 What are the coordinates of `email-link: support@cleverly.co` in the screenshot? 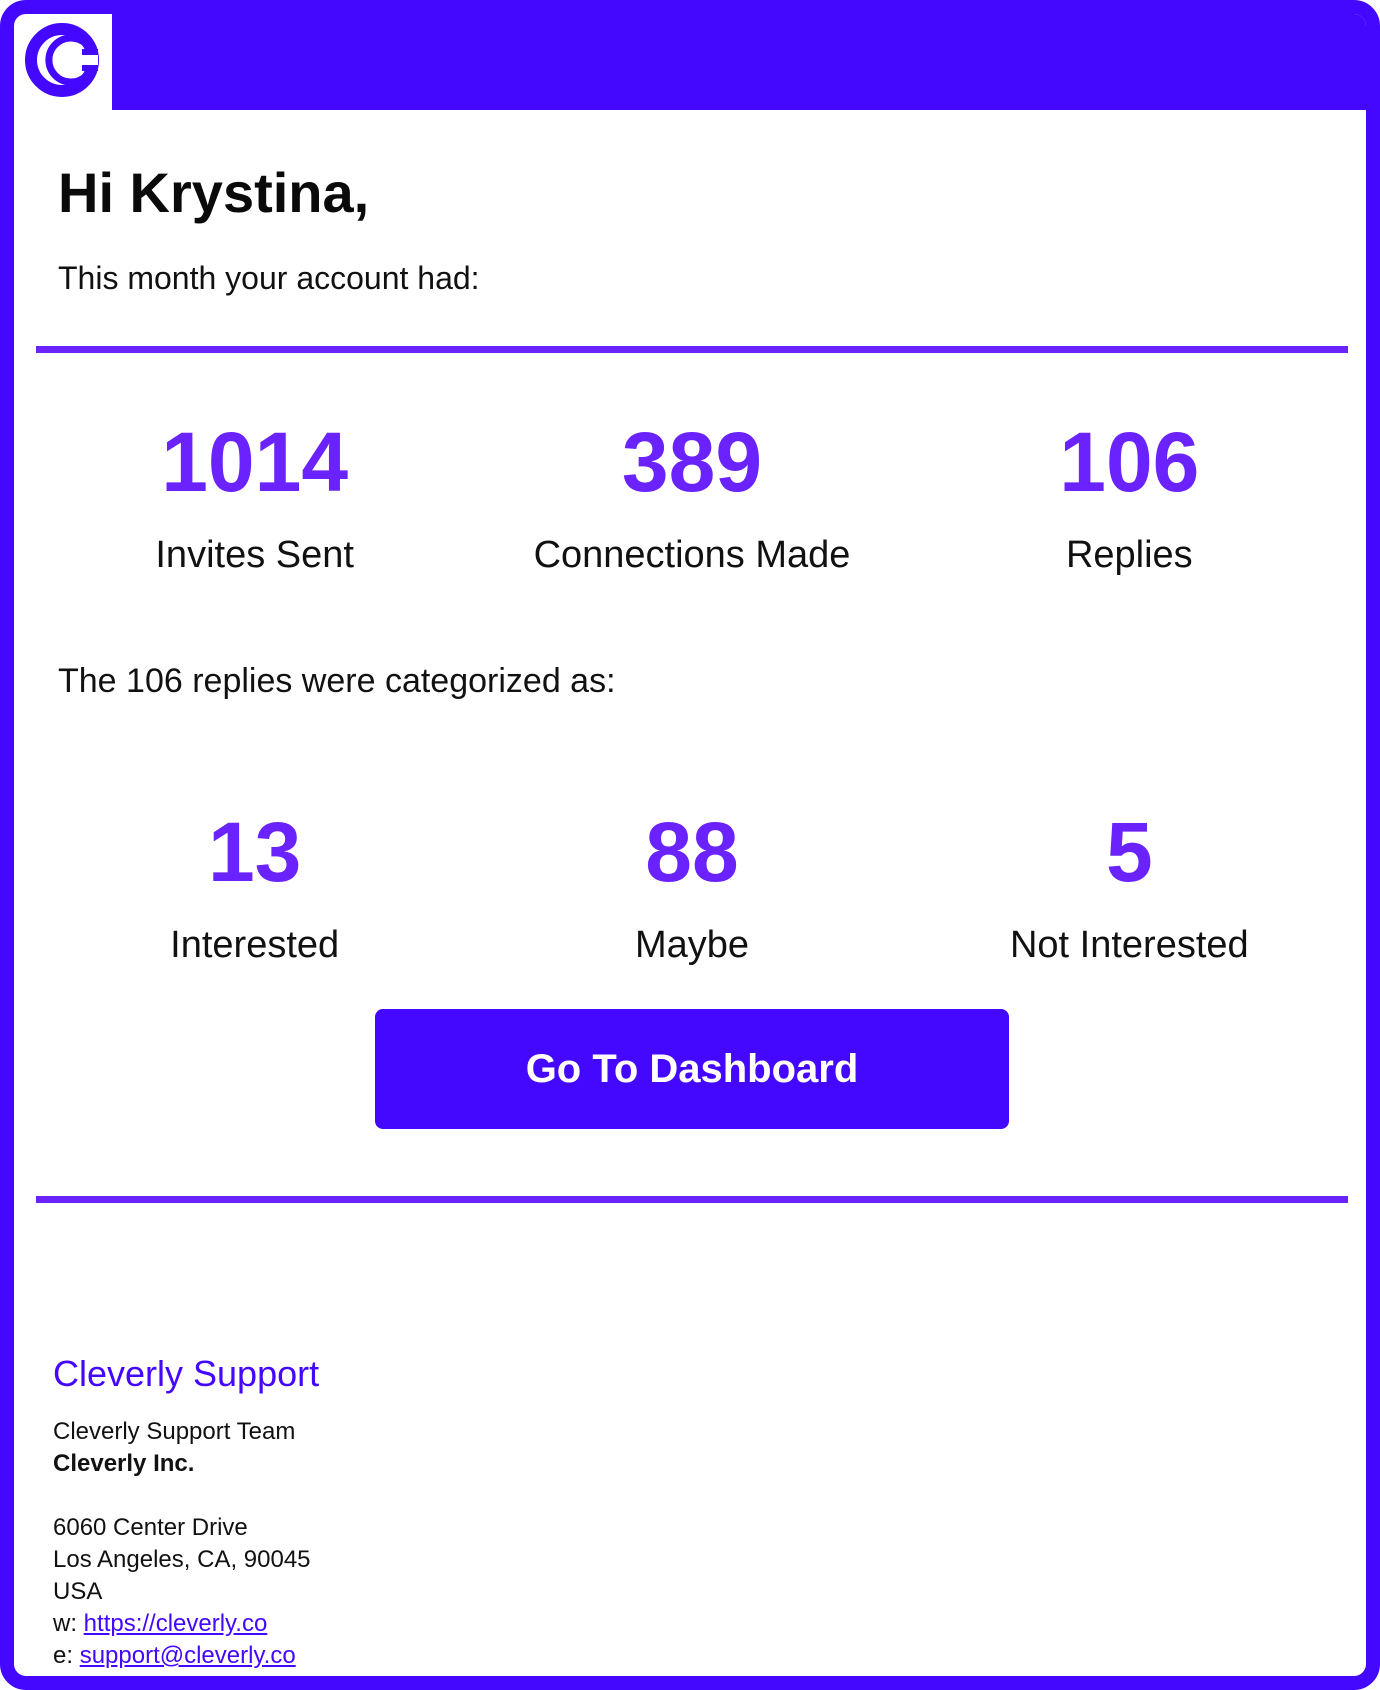 It's located at (188, 1655).